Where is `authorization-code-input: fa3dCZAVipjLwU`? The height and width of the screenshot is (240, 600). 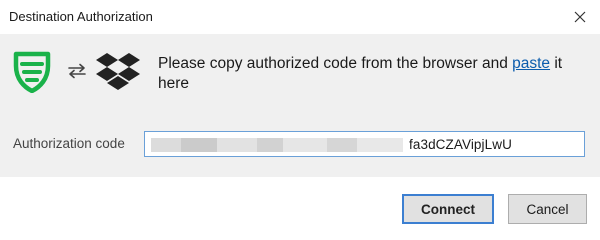 authorization-code-input: fa3dCZAVipjLwU is located at coordinates (364, 144).